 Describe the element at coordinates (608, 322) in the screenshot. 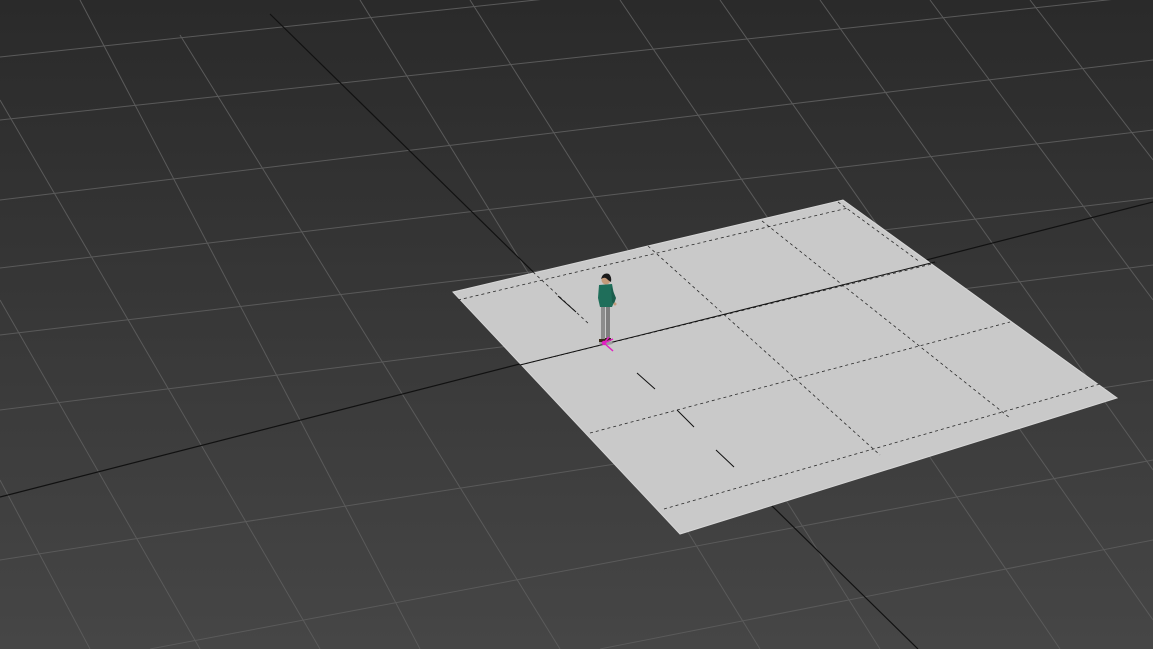

I see `character-right-leg` at that location.